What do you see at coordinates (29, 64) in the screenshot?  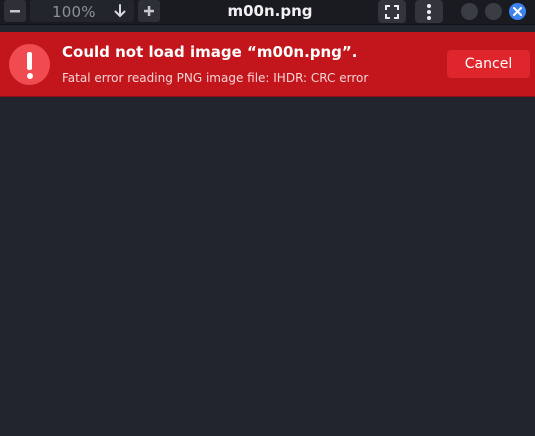 I see `exclamation-icon` at bounding box center [29, 64].